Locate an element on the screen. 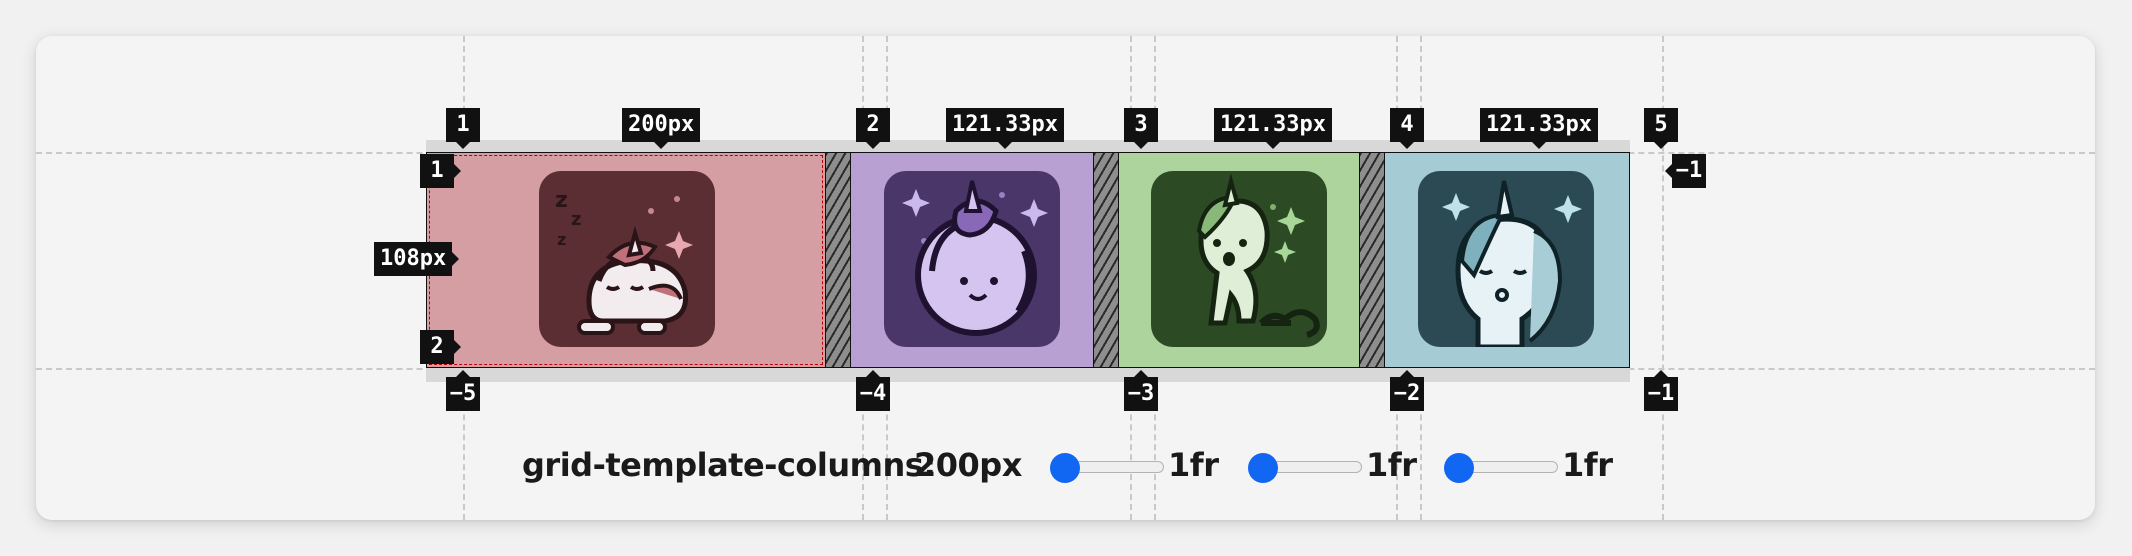 This screenshot has height=556, width=2132. dancing-unicorn-tile is located at coordinates (1239, 259).